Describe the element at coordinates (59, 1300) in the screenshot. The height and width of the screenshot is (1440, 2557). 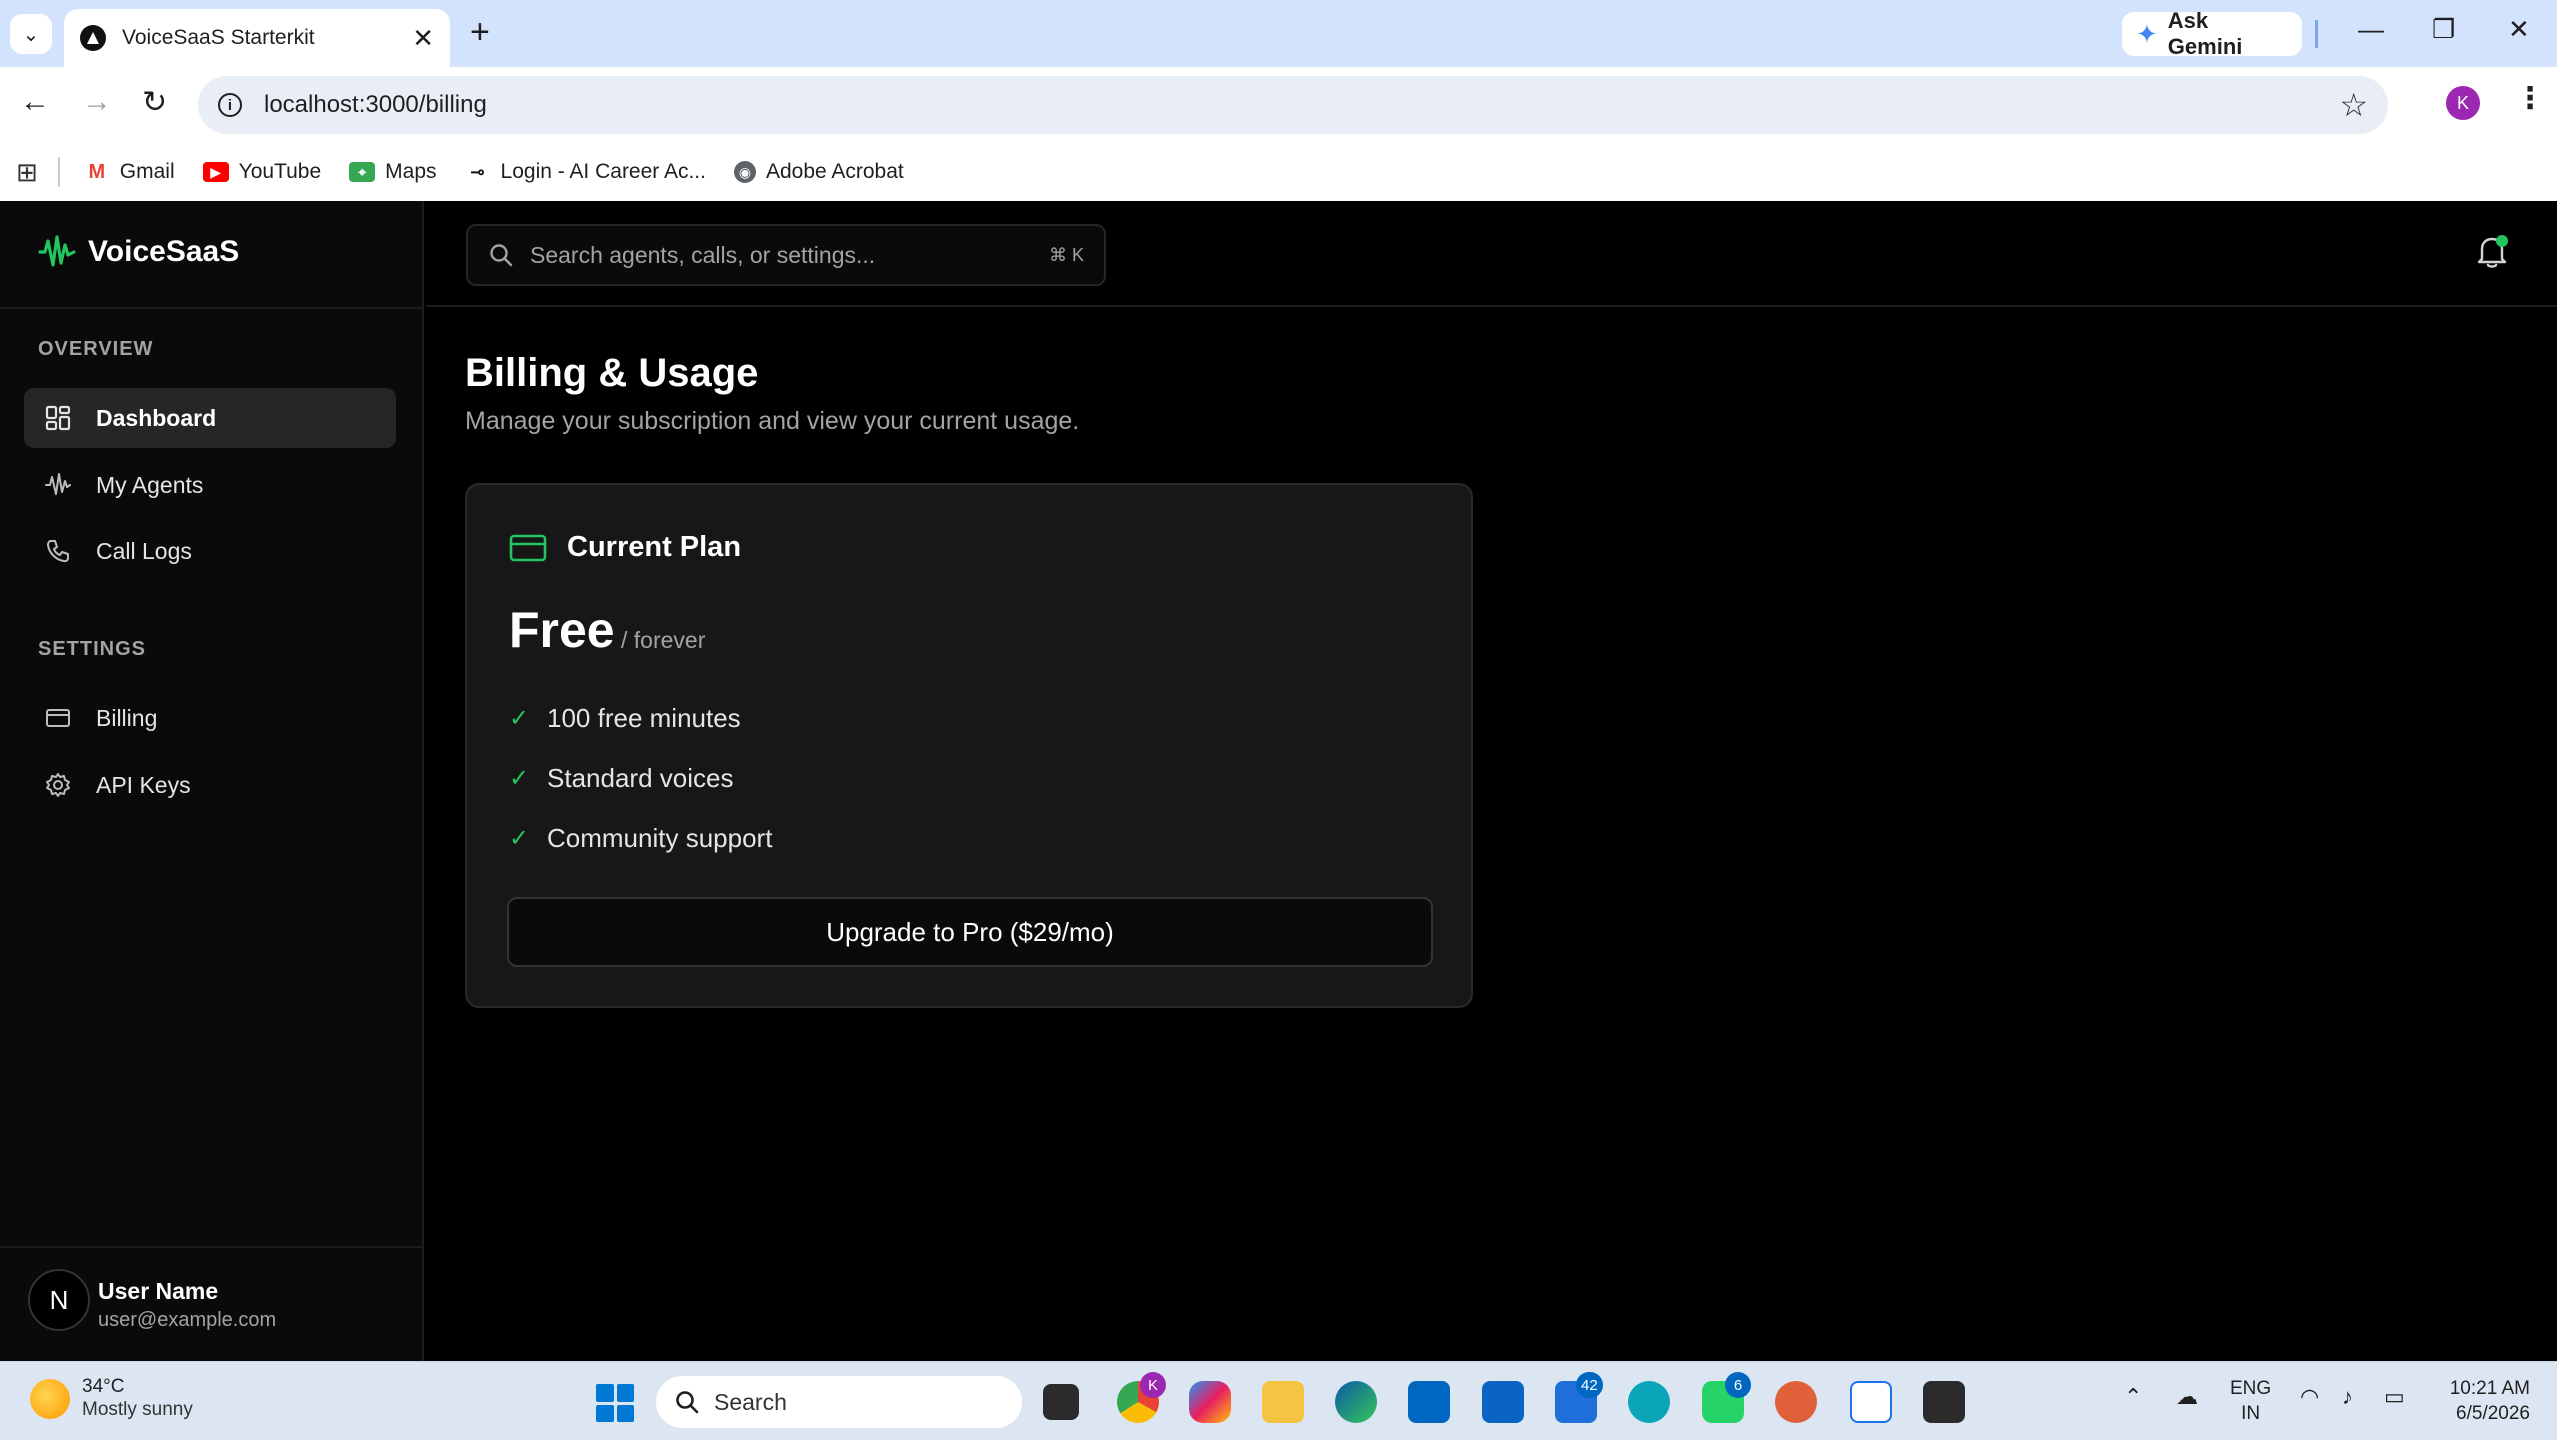
I see `user-avatar: N` at that location.